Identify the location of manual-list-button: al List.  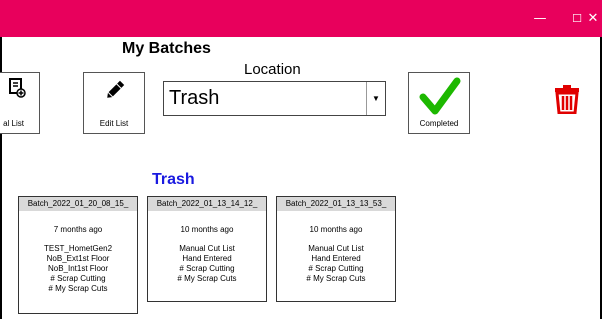
(20, 103).